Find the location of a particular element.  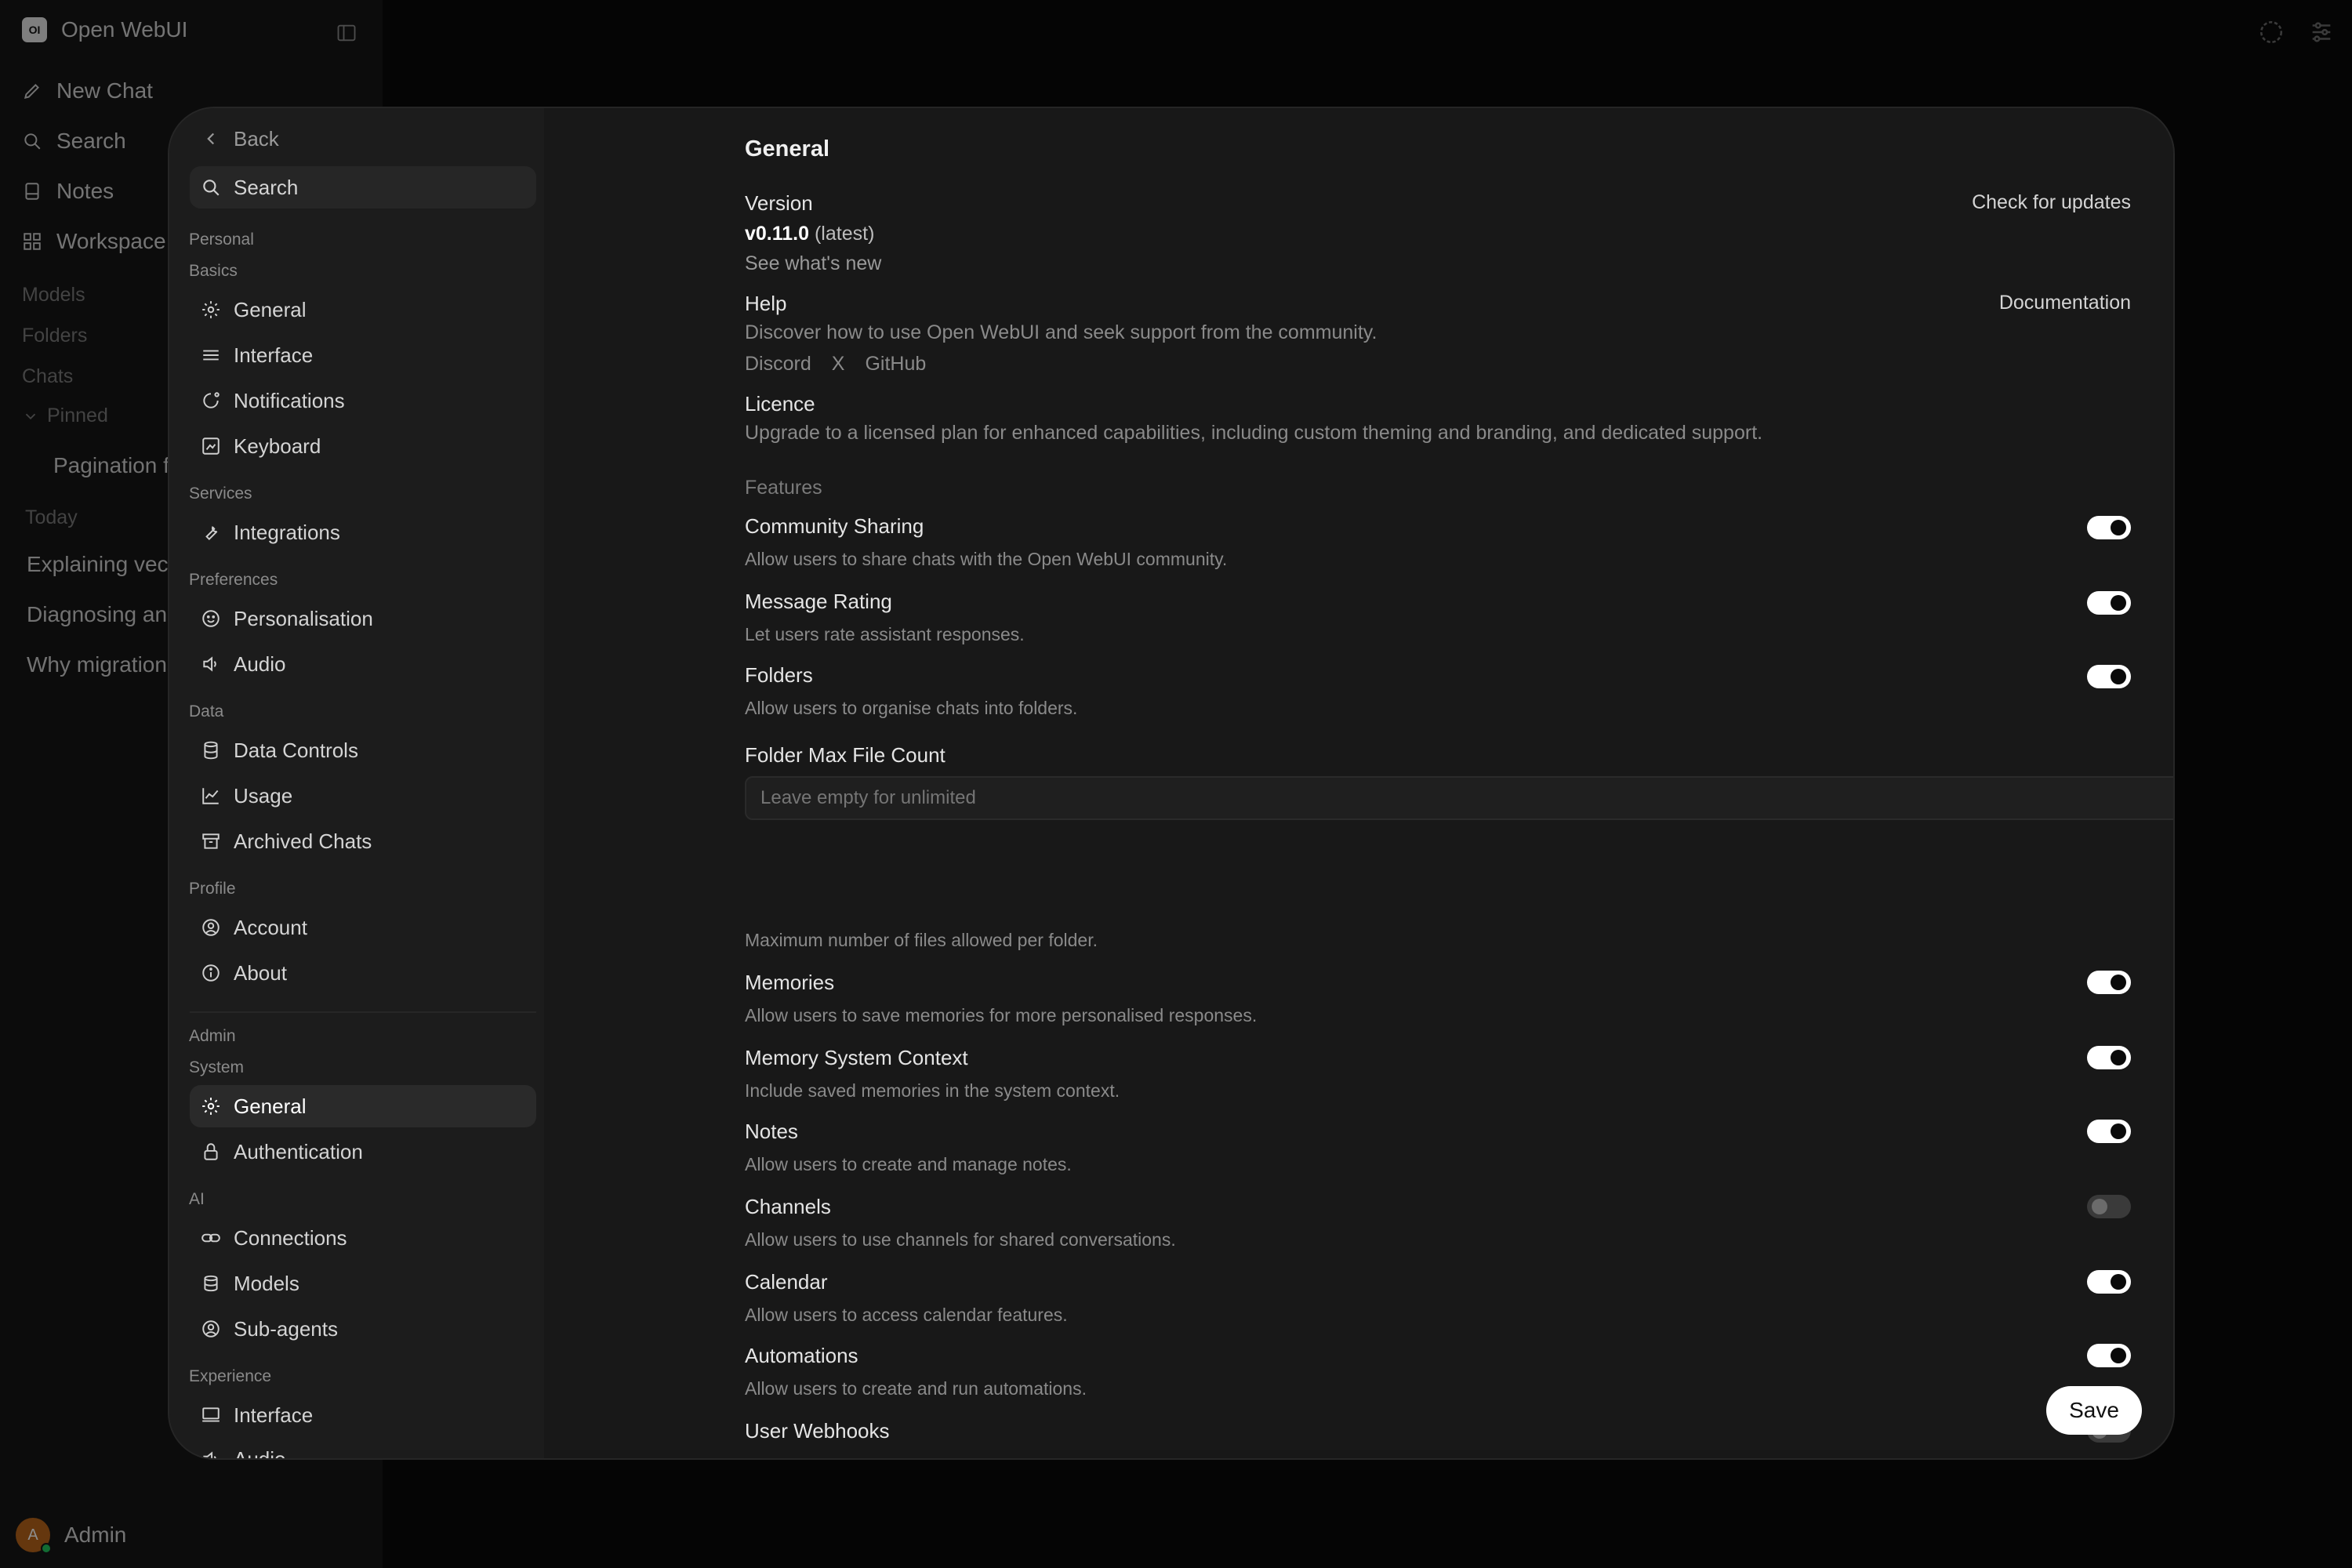

version-value: v0.11.0 is located at coordinates (777, 234).